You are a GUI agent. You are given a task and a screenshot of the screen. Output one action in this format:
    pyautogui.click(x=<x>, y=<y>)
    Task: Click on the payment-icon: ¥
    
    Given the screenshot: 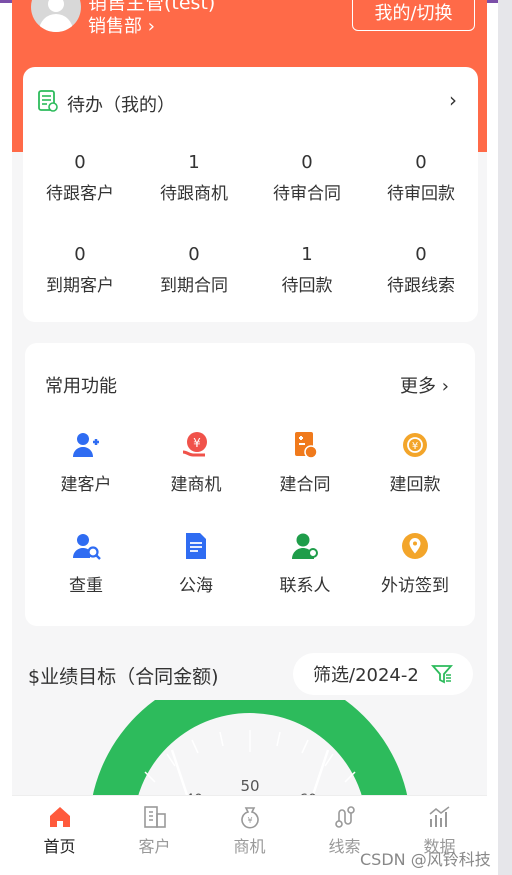 What is the action you would take?
    pyautogui.click(x=415, y=445)
    